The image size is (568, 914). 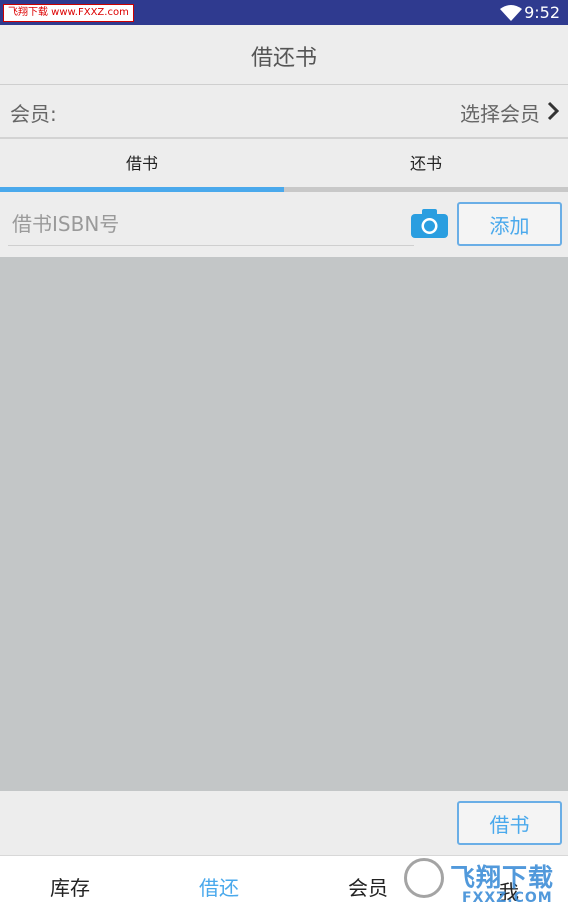 I want to click on camera-icon, so click(x=429, y=223).